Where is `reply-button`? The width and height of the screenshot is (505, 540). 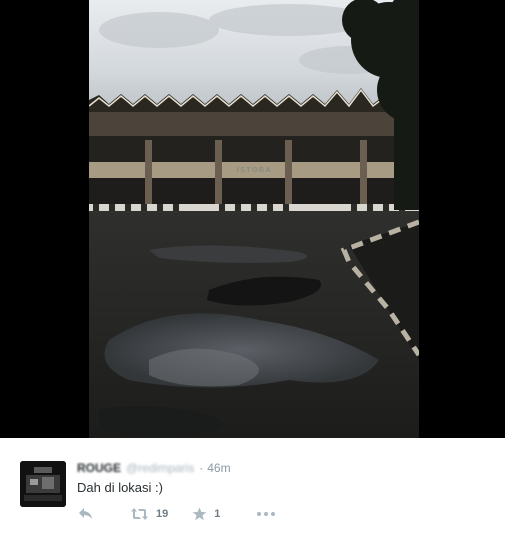 reply-button is located at coordinates (86, 514).